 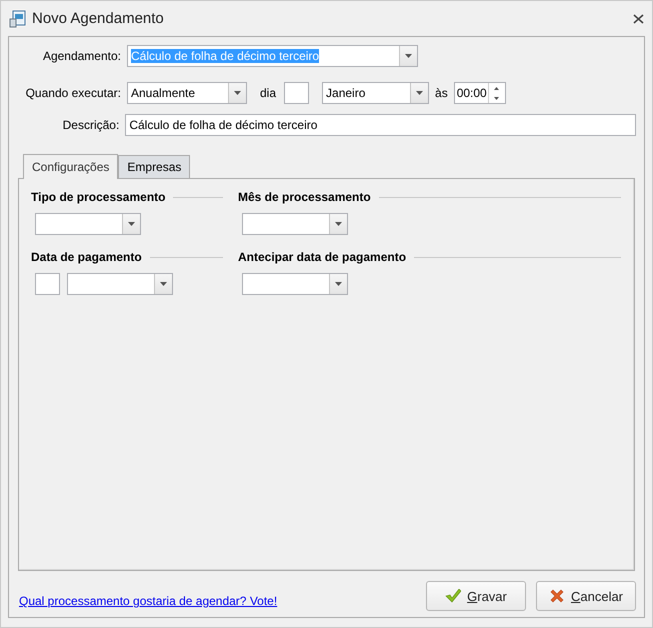 I want to click on day-field, so click(x=297, y=93).